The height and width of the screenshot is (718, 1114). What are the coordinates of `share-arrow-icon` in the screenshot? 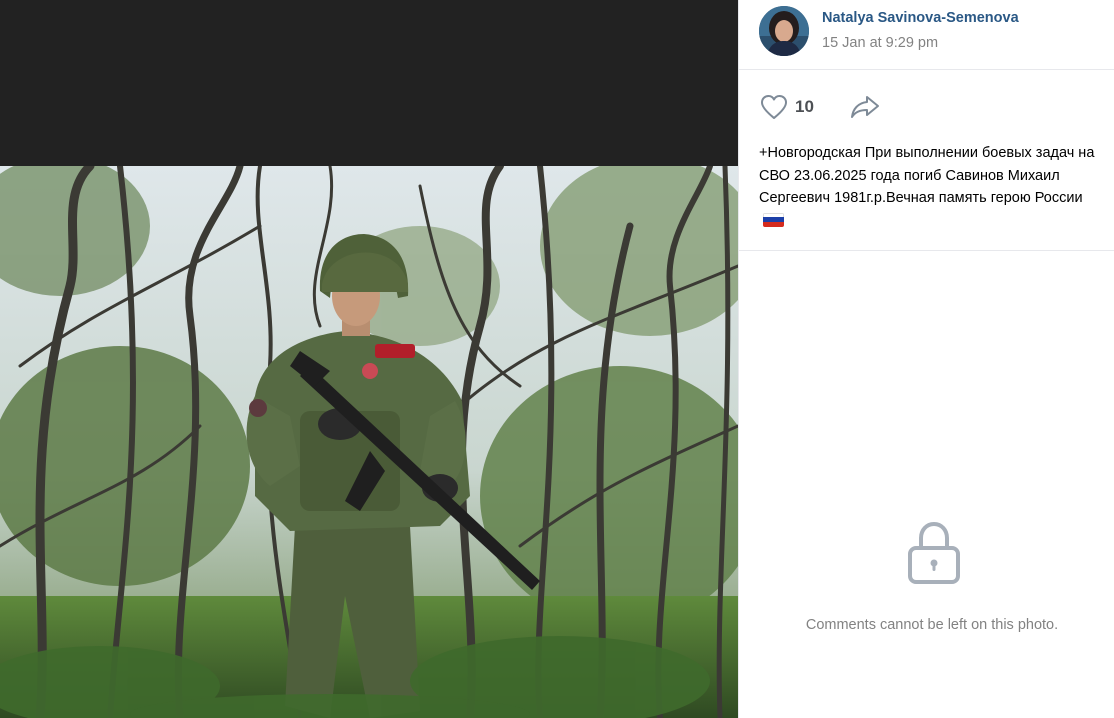 It's located at (865, 107).